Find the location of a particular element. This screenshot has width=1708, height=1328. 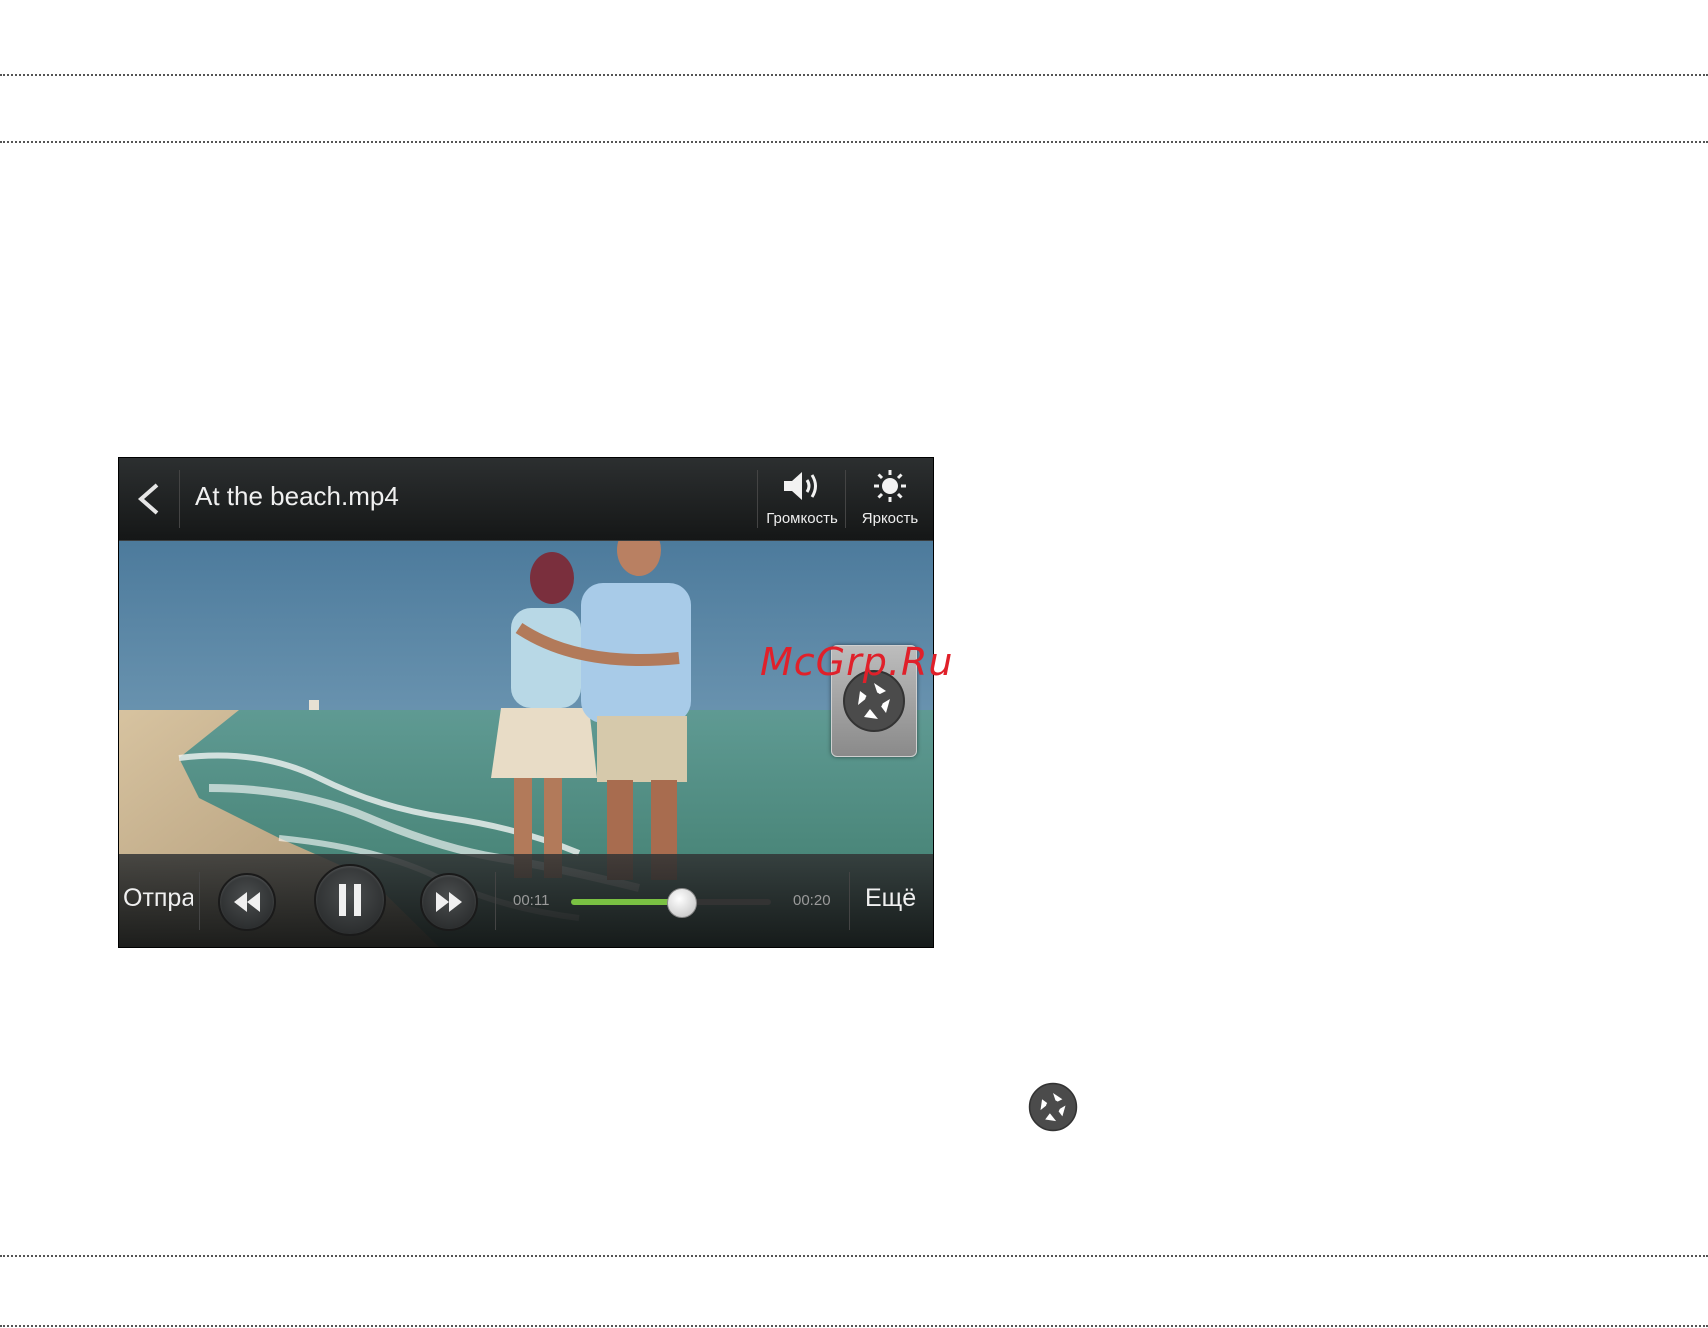

back-arrow-icon is located at coordinates (148, 499).